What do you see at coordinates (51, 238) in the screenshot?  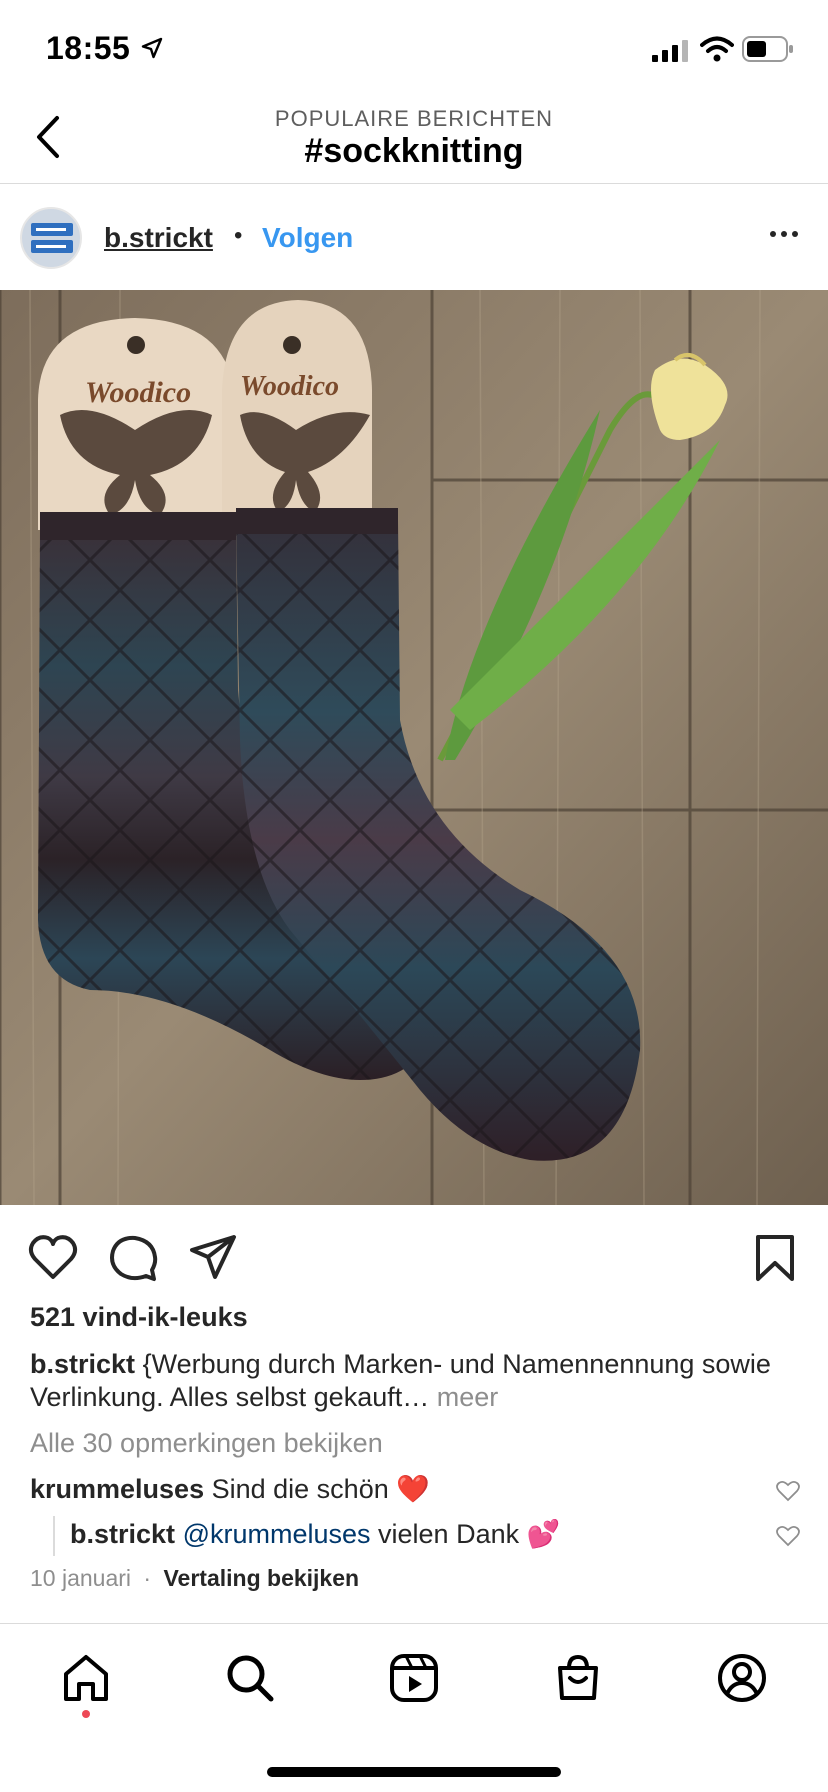 I see `avatar` at bounding box center [51, 238].